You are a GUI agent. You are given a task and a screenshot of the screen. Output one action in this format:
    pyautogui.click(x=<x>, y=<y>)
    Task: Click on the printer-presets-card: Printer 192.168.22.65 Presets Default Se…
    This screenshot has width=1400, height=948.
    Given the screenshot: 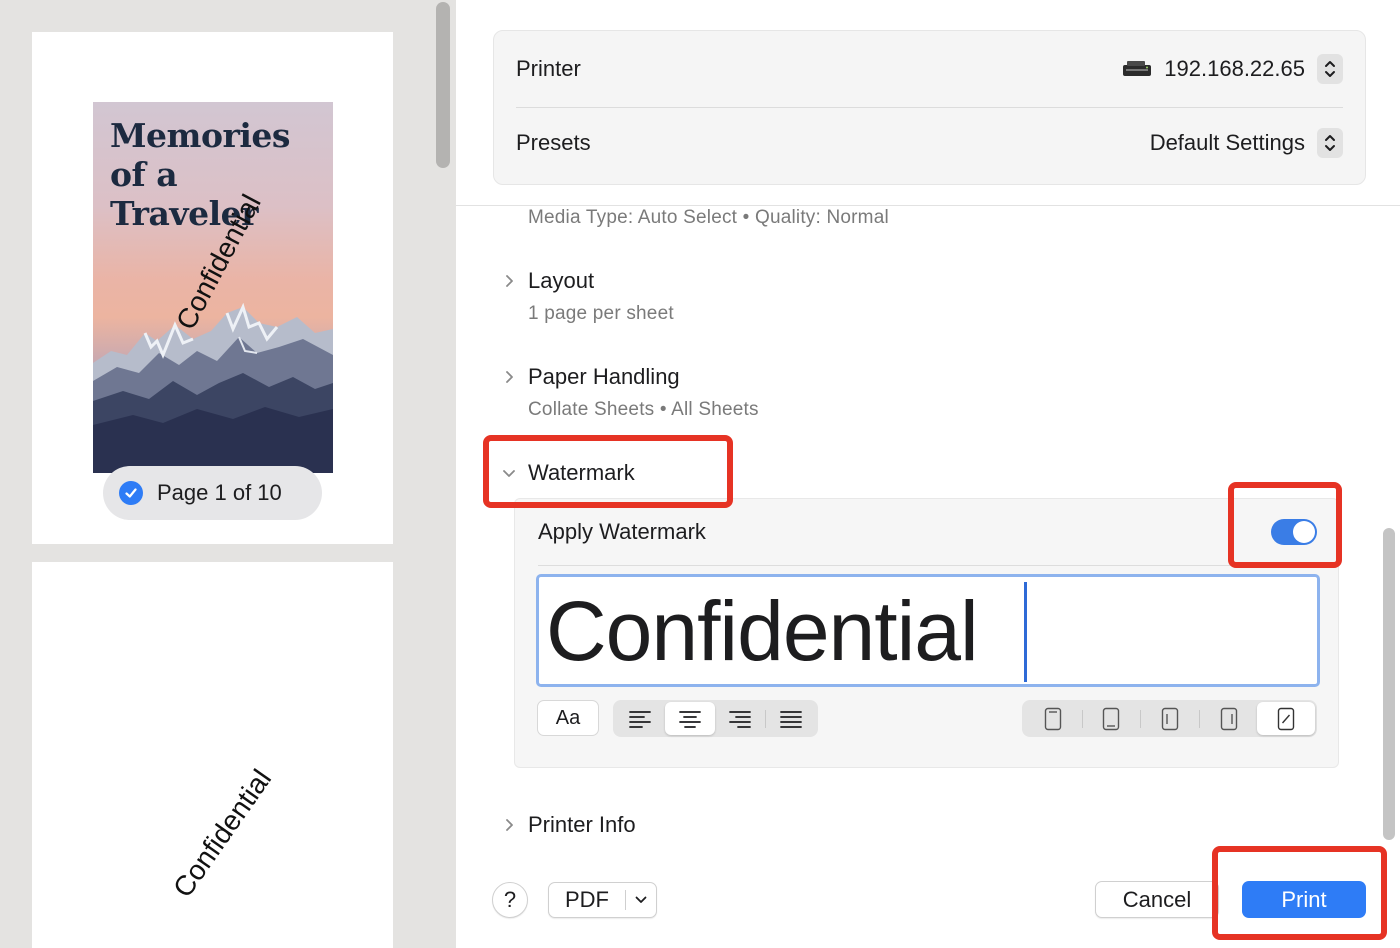 What is the action you would take?
    pyautogui.click(x=929, y=107)
    